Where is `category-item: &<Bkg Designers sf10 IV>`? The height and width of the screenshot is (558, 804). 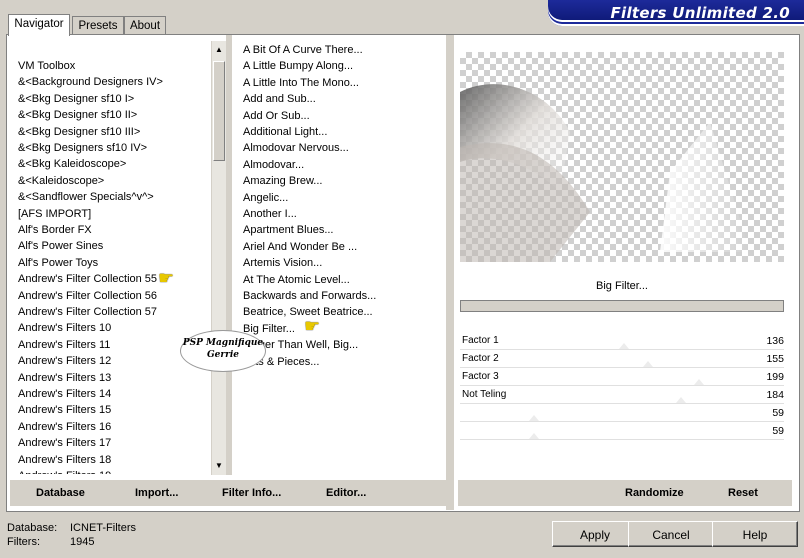 category-item: &<Bkg Designers sf10 IV> is located at coordinates (82, 148).